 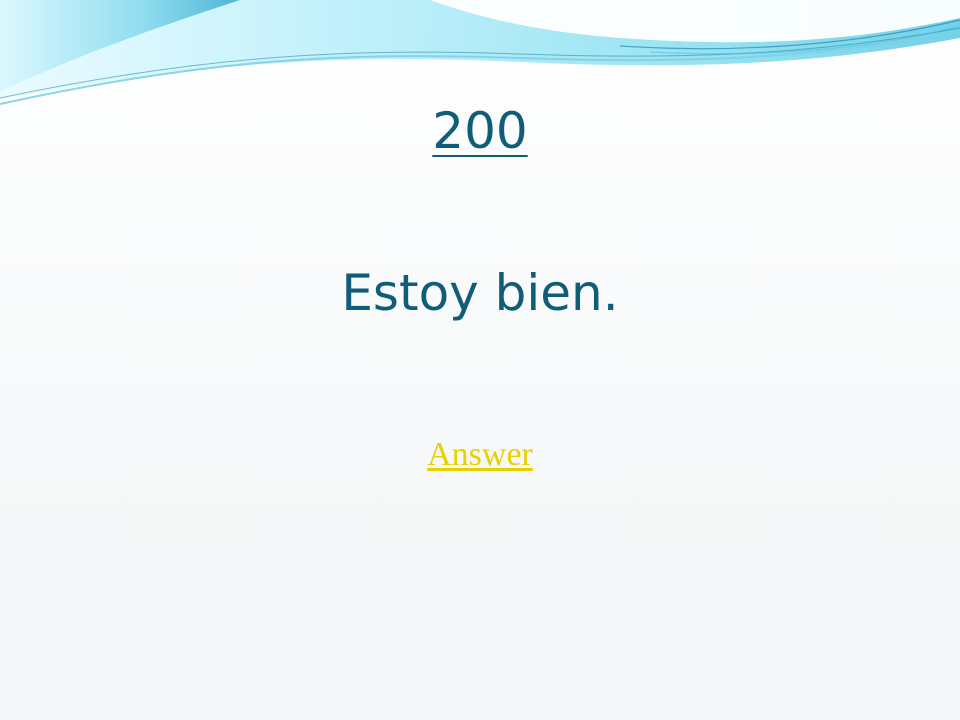 What do you see at coordinates (480, 293) in the screenshot?
I see `prompt-text: Estoy bien.` at bounding box center [480, 293].